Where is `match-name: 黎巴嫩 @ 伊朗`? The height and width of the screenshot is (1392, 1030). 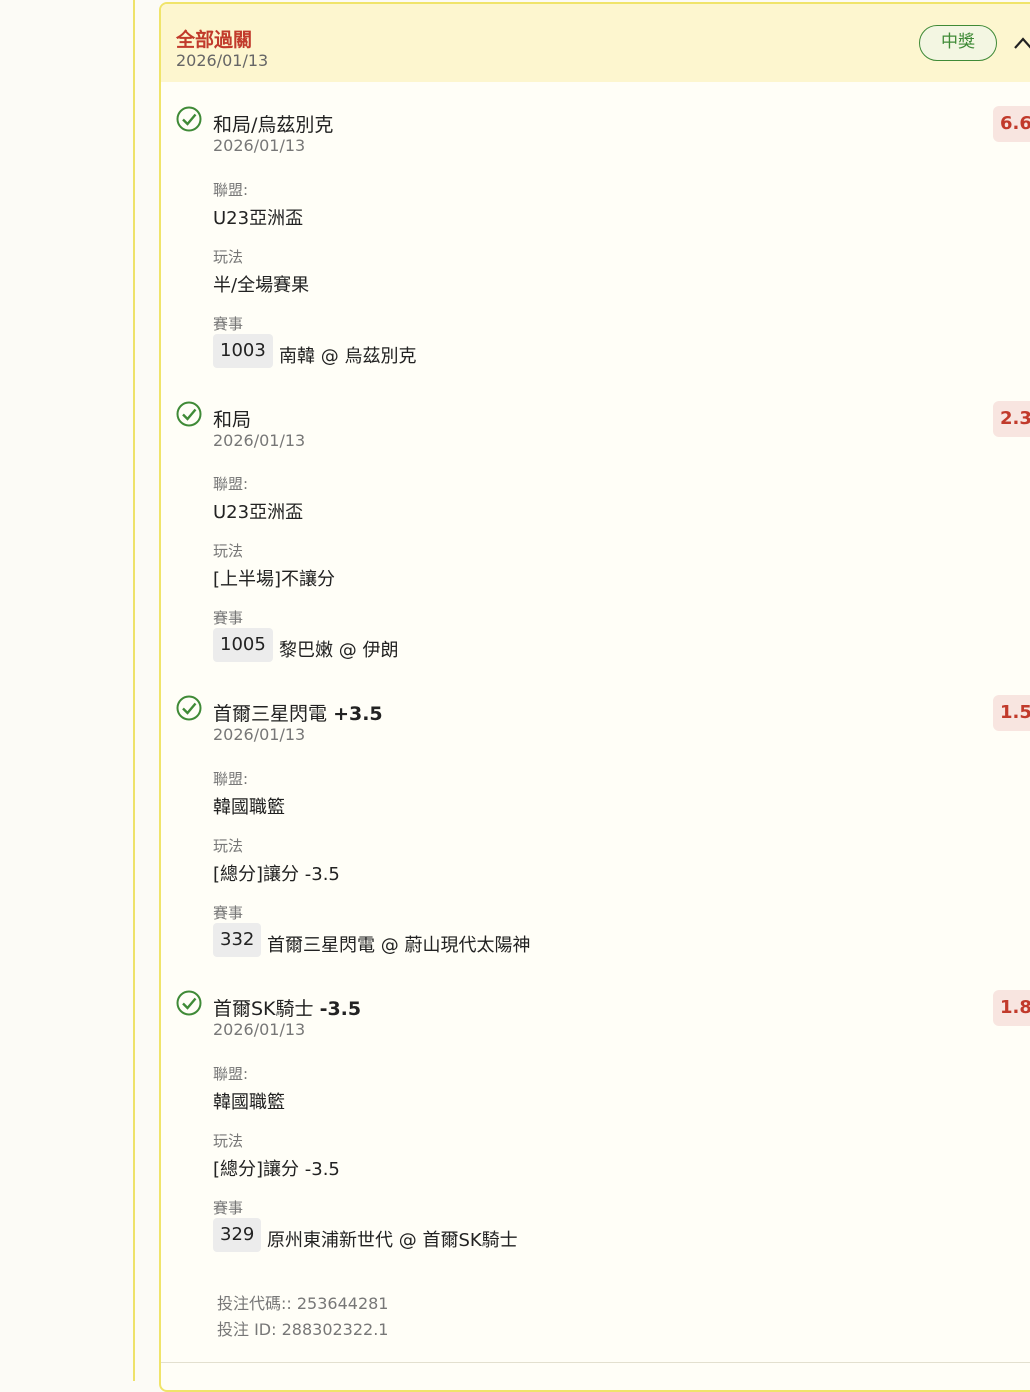
match-name: 黎巴嫩 @ 伊朗 is located at coordinates (339, 650).